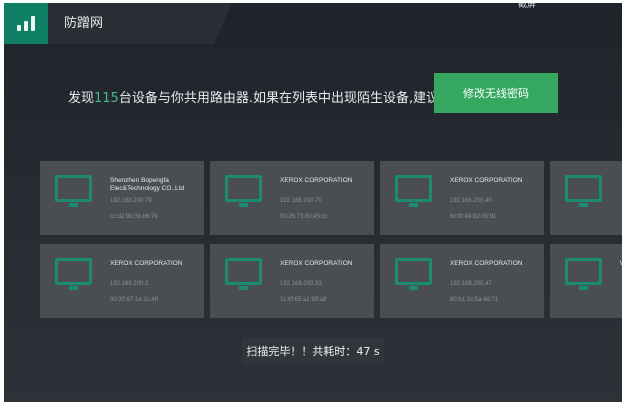 The width and height of the screenshot is (626, 406). What do you see at coordinates (81, 98) in the screenshot?
I see `message-prefix: 发现` at bounding box center [81, 98].